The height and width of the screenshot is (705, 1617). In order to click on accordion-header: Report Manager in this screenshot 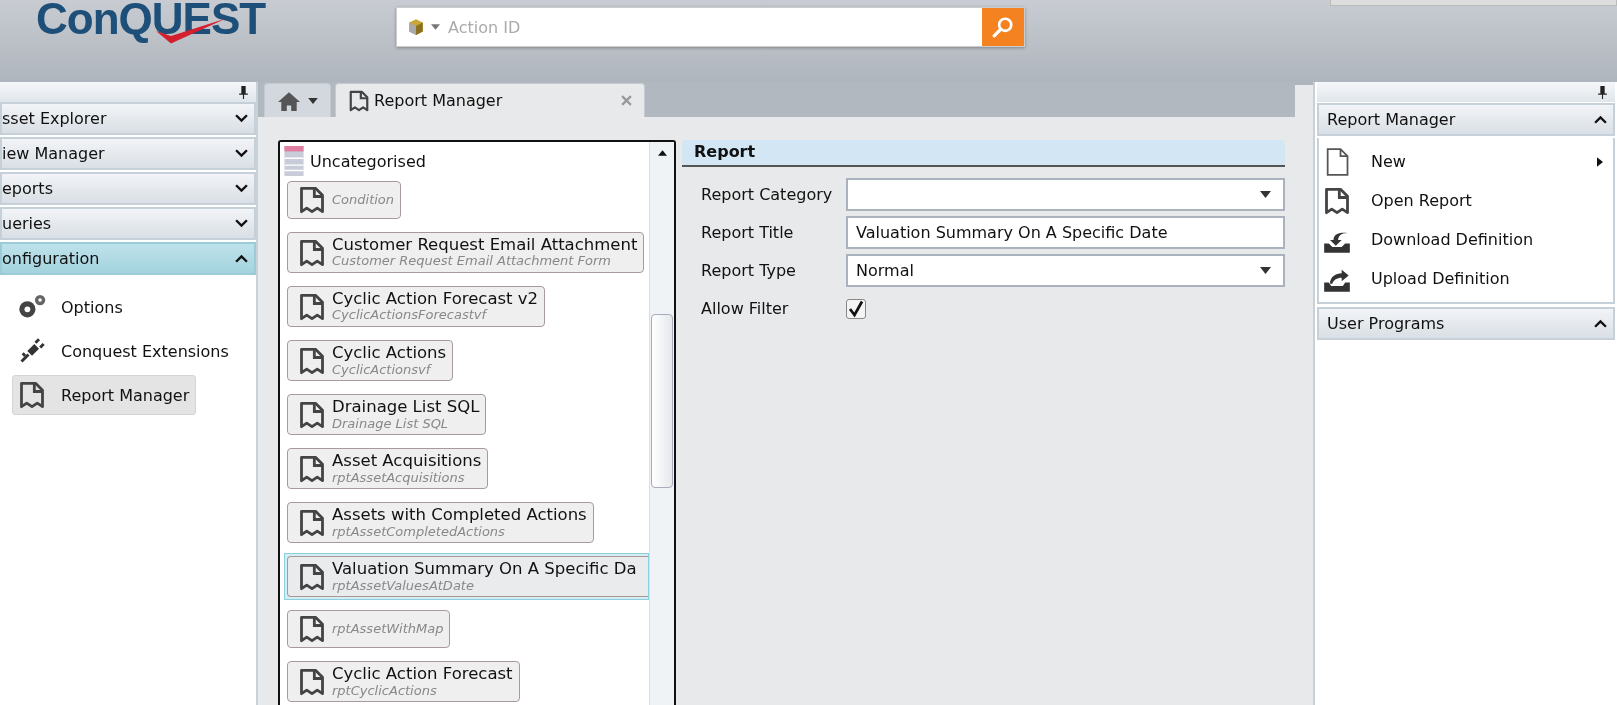, I will do `click(1466, 119)`.